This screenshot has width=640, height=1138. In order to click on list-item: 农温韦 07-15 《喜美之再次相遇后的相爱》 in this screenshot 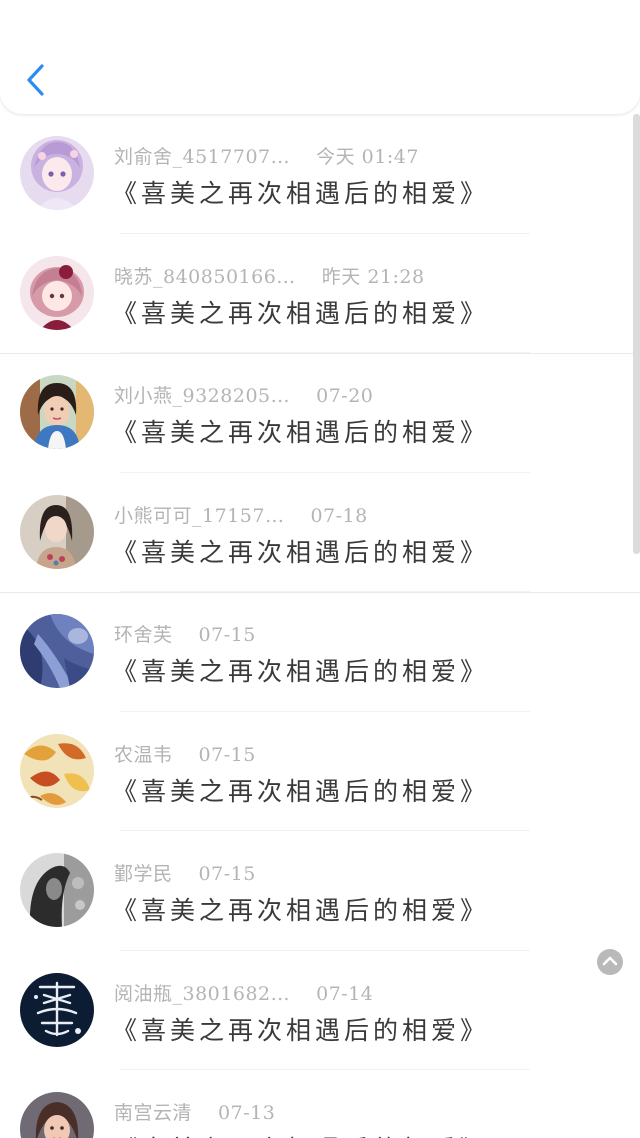, I will do `click(320, 771)`.